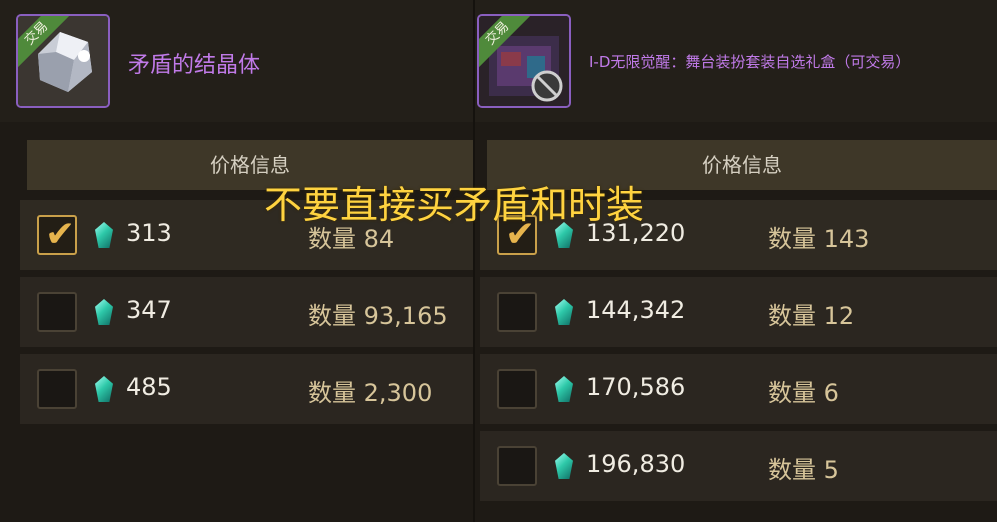 The width and height of the screenshot is (997, 522). What do you see at coordinates (63, 61) in the screenshot?
I see `crystal-icon: 交易` at bounding box center [63, 61].